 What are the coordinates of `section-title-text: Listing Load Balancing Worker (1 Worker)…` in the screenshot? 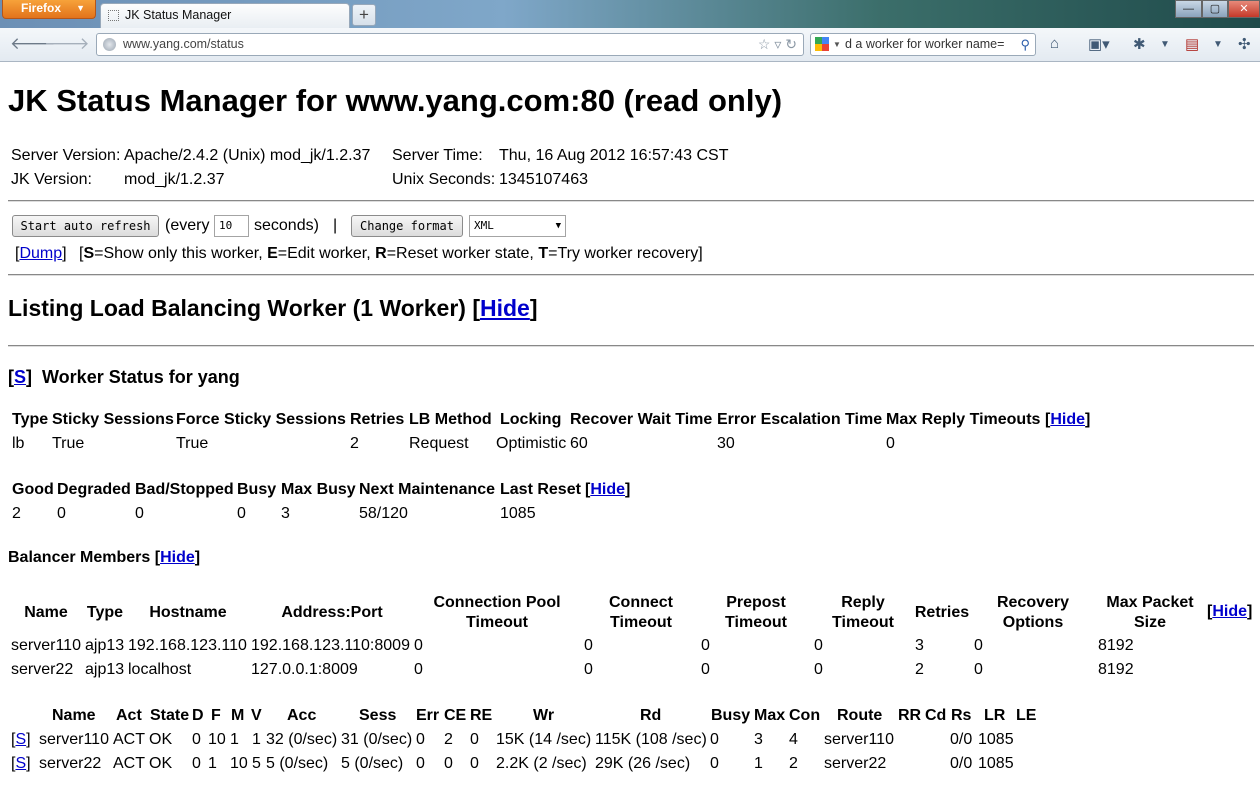 It's located at (244, 308).